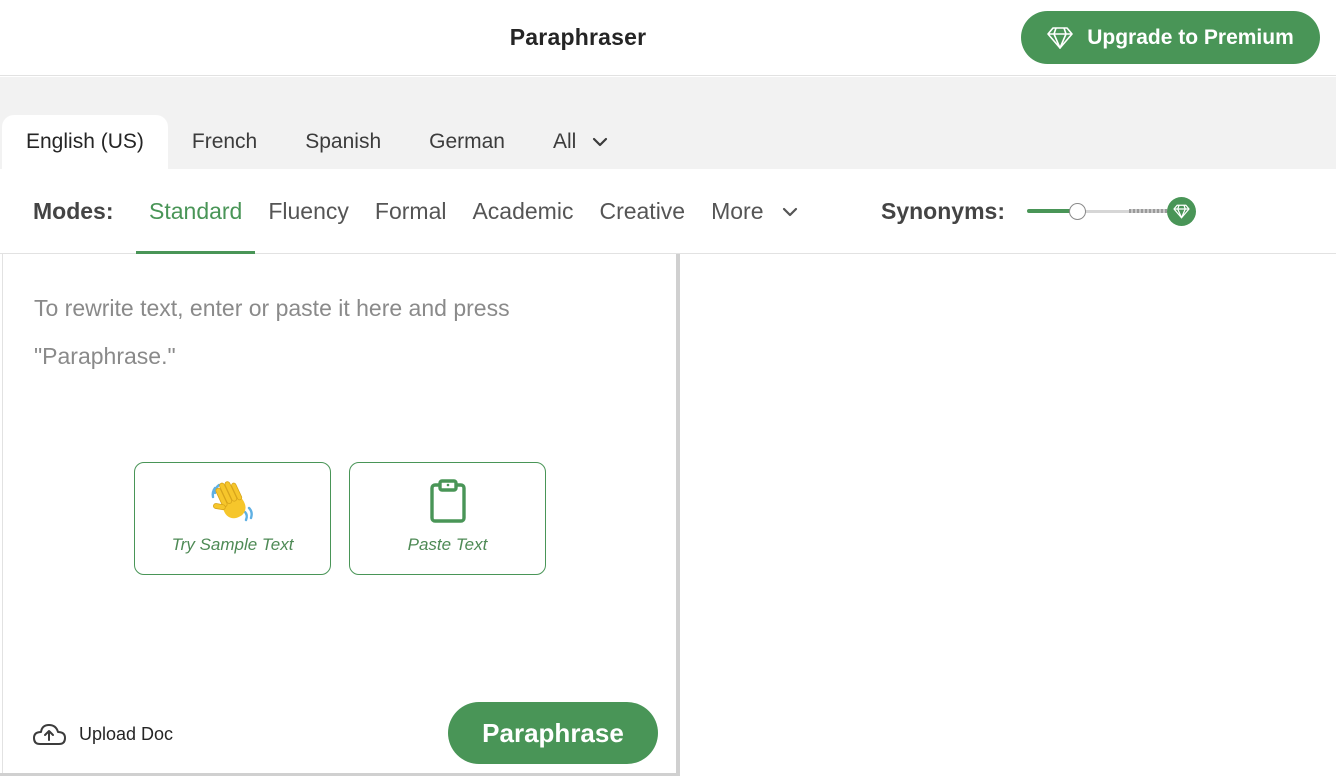  I want to click on mode-label: Fluency, so click(308, 211).